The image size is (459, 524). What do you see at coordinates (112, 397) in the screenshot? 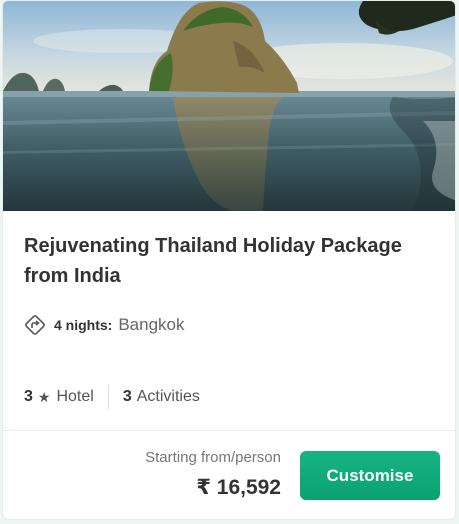
I see `package-inclusions: 3 ★ Hotel 3 Activities` at bounding box center [112, 397].